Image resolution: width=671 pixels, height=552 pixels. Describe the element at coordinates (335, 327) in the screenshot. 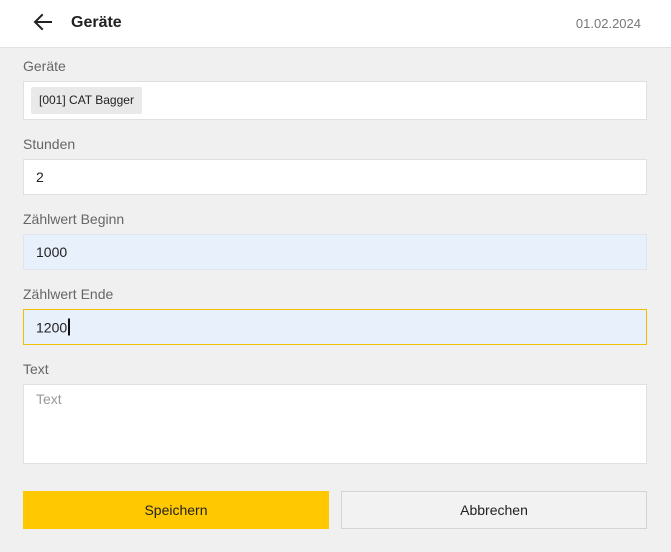

I see `counter-end-input: 1200` at that location.